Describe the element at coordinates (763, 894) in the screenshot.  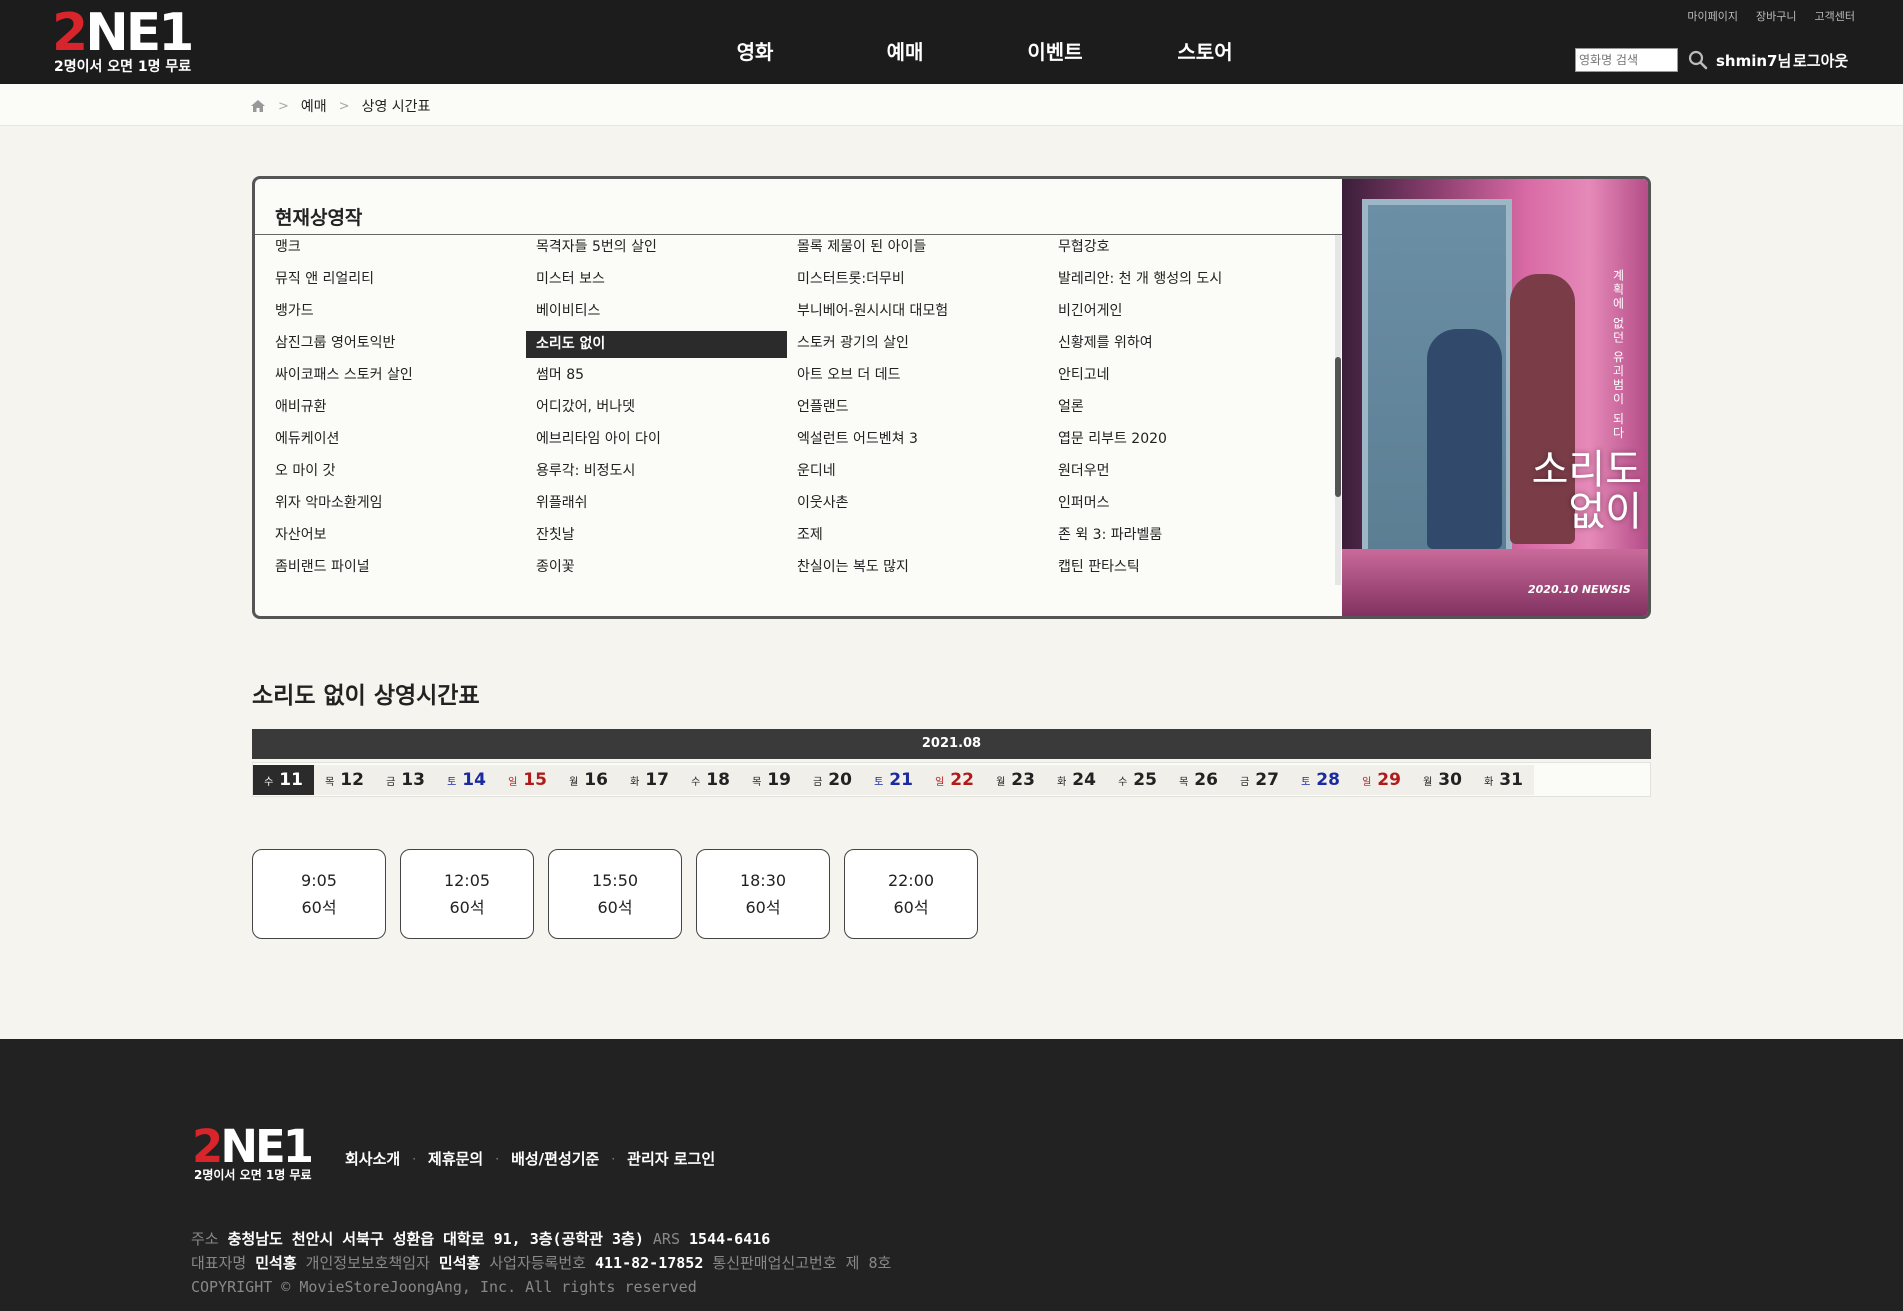
I see `showtime-button: 18:30 60석` at that location.